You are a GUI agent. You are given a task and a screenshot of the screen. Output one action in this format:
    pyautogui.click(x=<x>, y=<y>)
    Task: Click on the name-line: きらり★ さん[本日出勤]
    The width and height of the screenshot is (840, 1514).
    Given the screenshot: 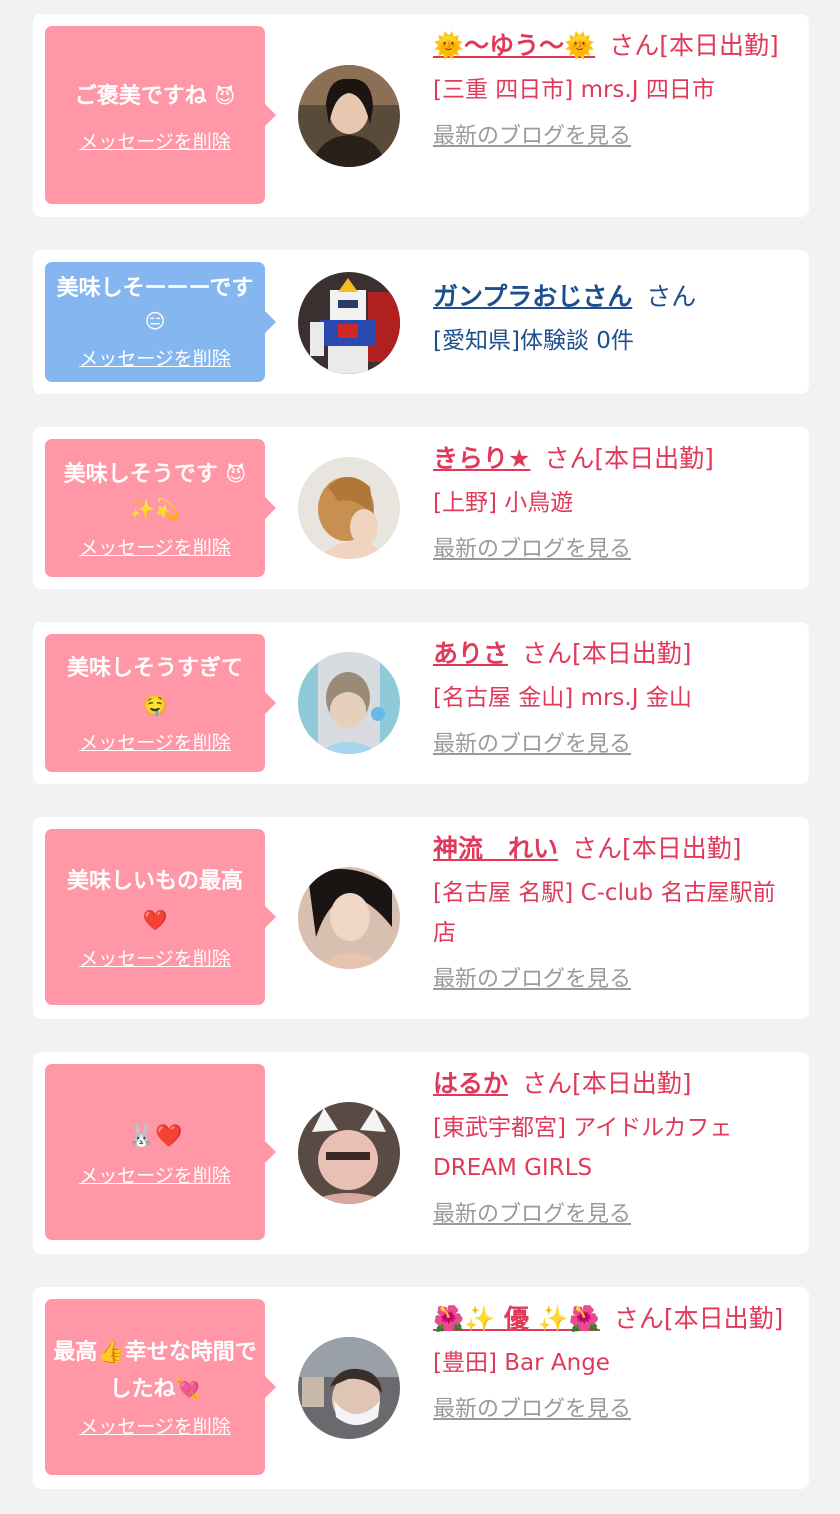 What is the action you would take?
    pyautogui.click(x=613, y=459)
    